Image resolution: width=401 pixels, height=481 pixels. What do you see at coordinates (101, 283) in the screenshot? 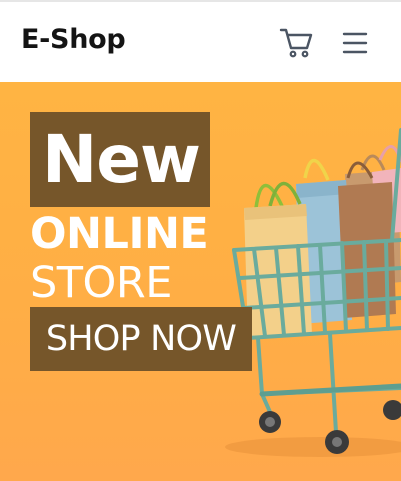
I see `hero-line-store: STORE` at bounding box center [101, 283].